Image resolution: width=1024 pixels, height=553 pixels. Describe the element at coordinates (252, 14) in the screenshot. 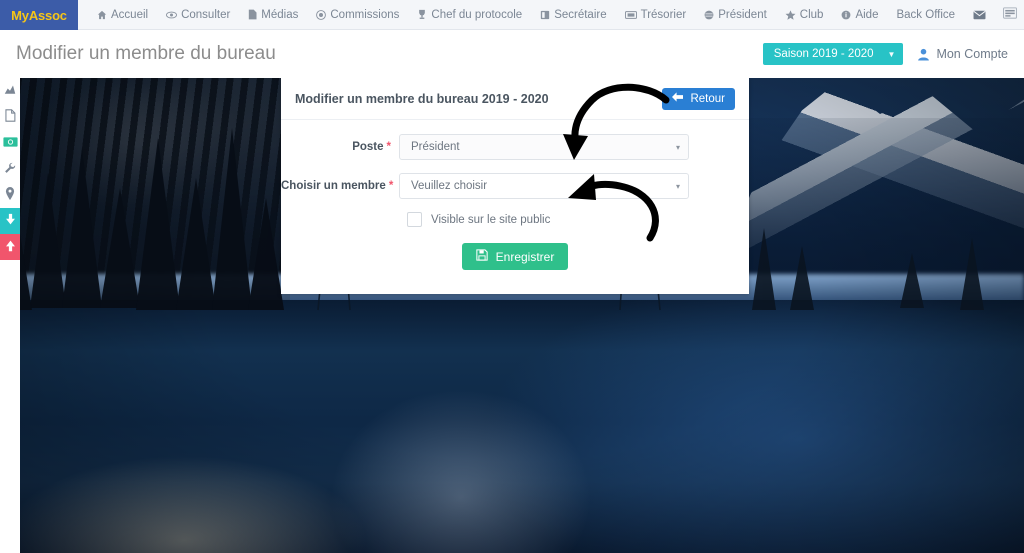

I see `file-icon` at that location.